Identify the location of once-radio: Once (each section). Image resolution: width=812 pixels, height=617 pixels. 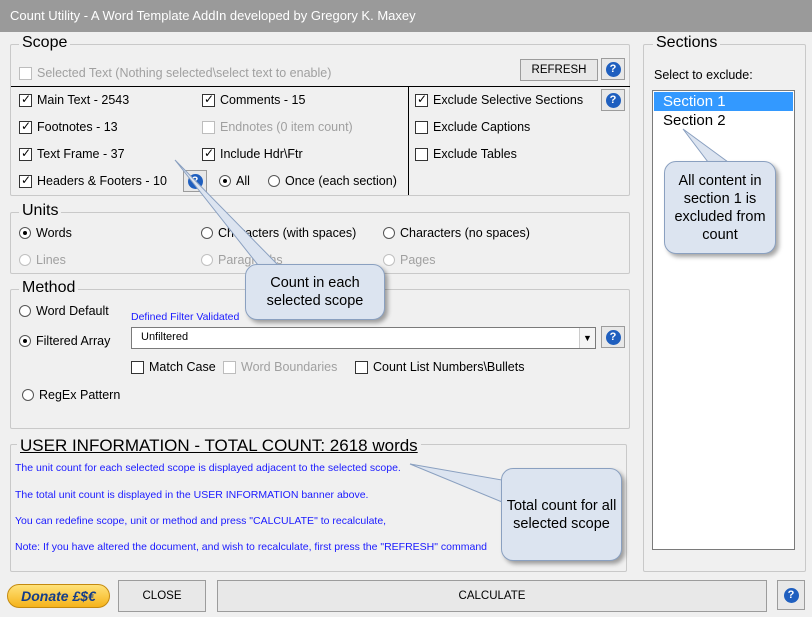
(332, 181).